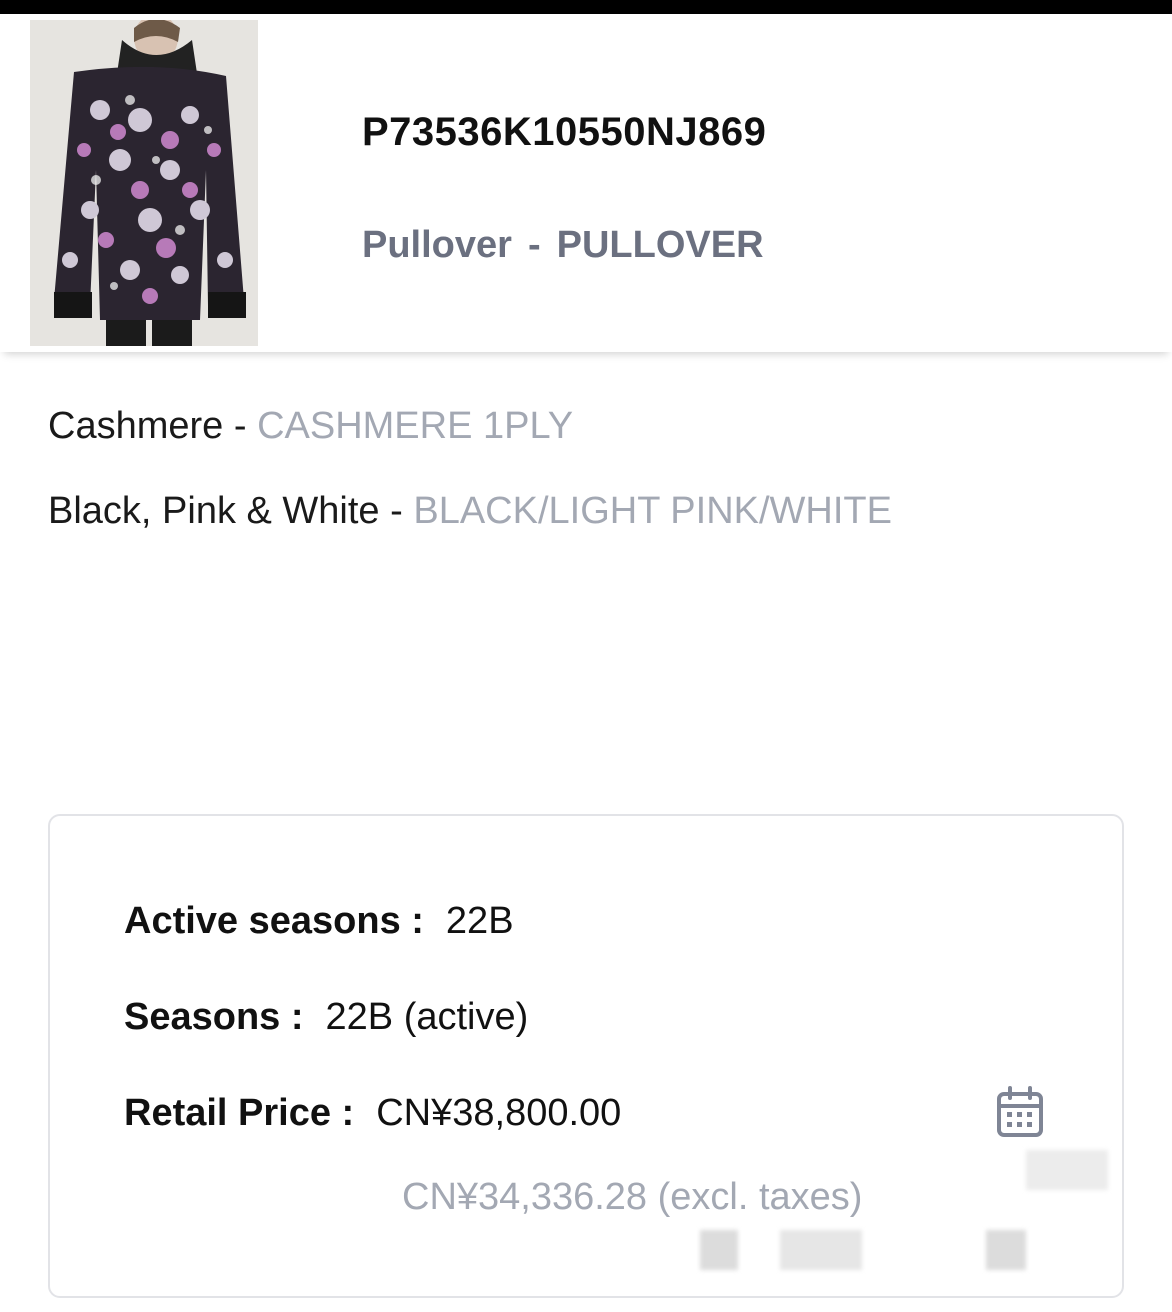 The height and width of the screenshot is (1312, 1172). Describe the element at coordinates (437, 245) in the screenshot. I see `category-name: Pullover` at that location.